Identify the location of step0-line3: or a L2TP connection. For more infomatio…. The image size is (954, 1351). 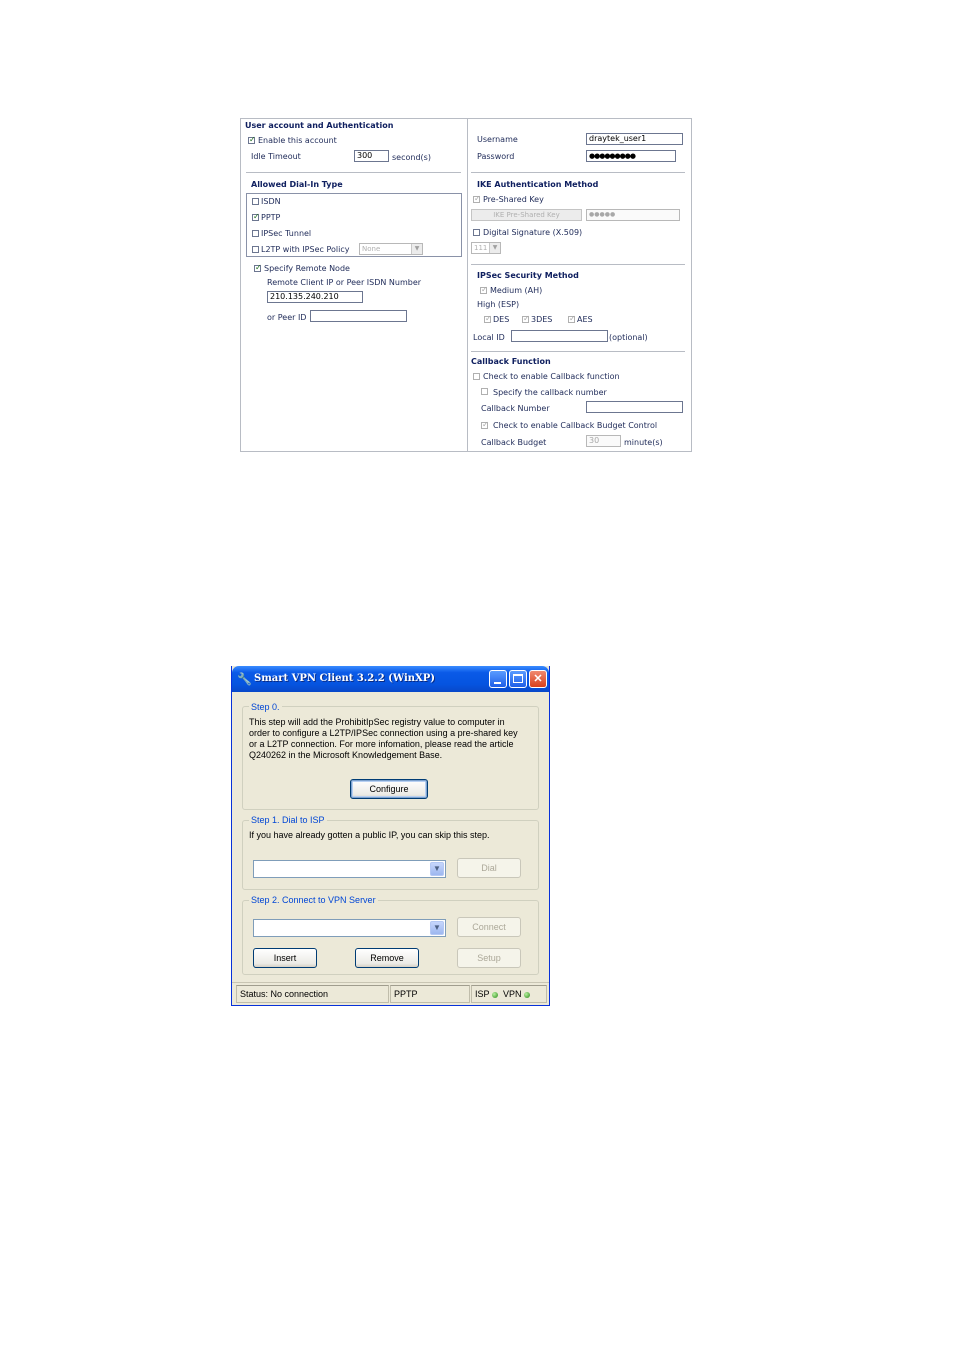
(381, 744).